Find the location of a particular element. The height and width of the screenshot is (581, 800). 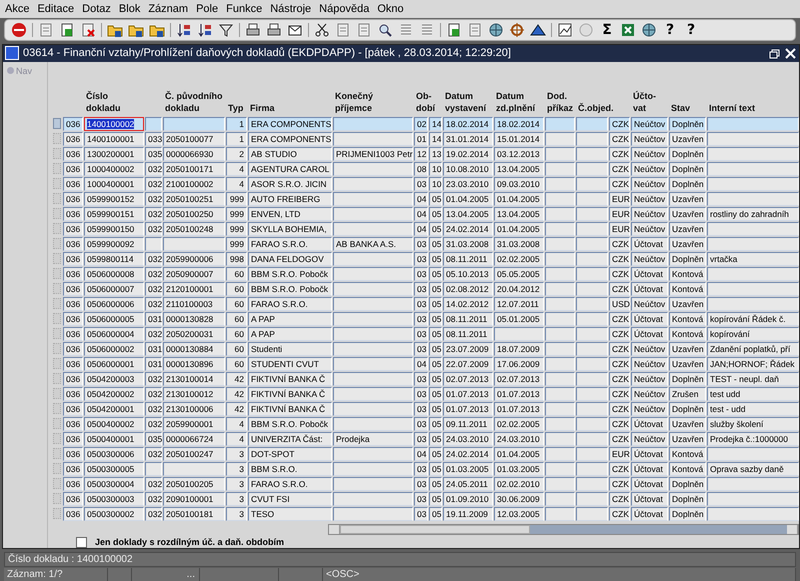

table-cell: 0500400002 is located at coordinates (114, 423).